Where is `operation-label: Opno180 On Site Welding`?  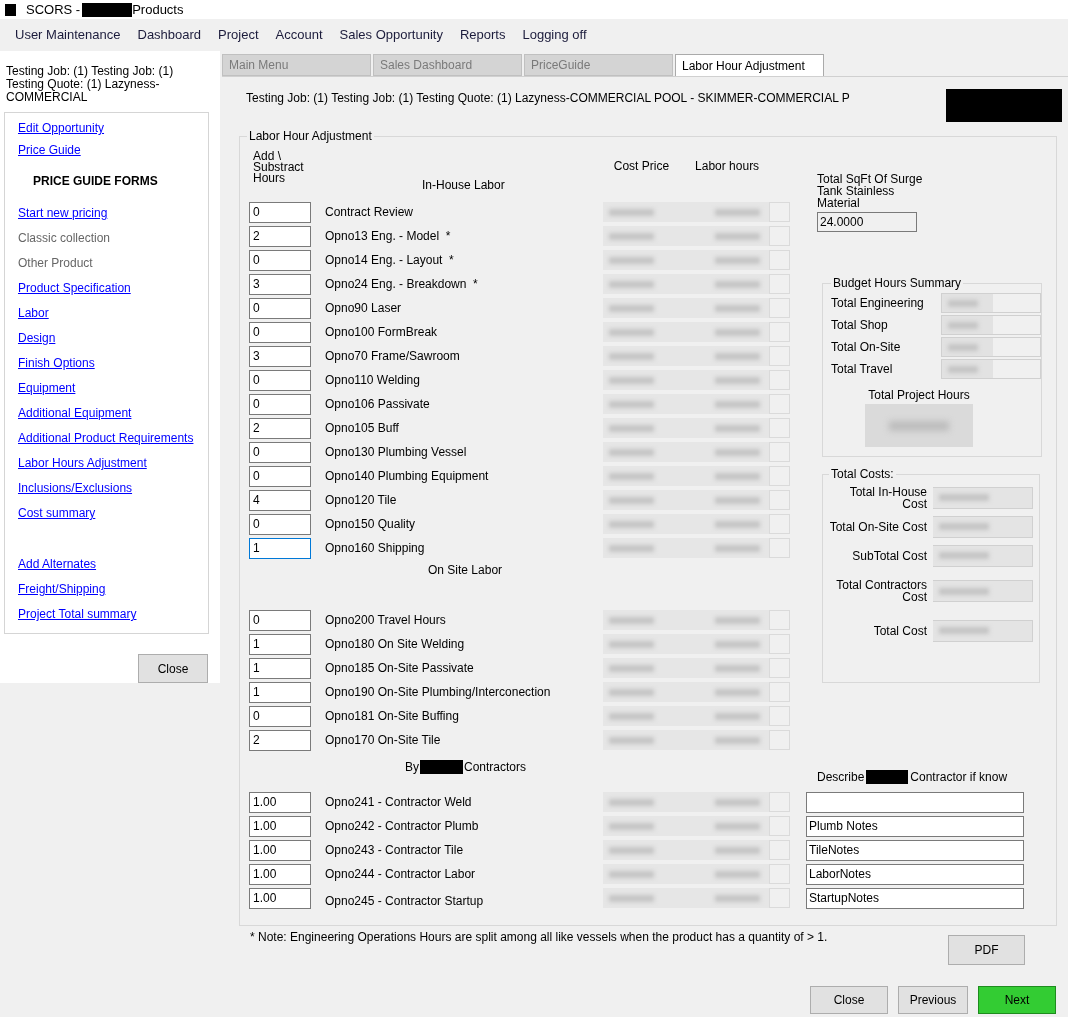 operation-label: Opno180 On Site Welding is located at coordinates (395, 644).